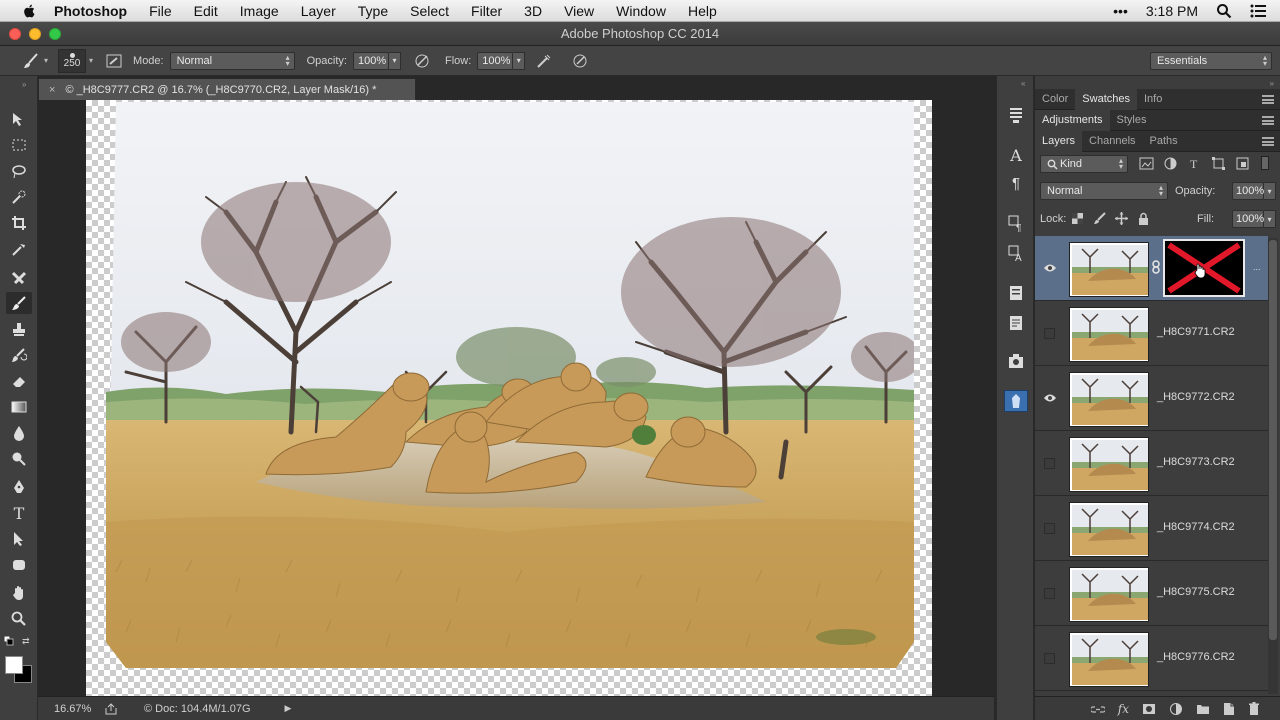 The height and width of the screenshot is (720, 1280). I want to click on foreground-color-swatch, so click(14, 665).